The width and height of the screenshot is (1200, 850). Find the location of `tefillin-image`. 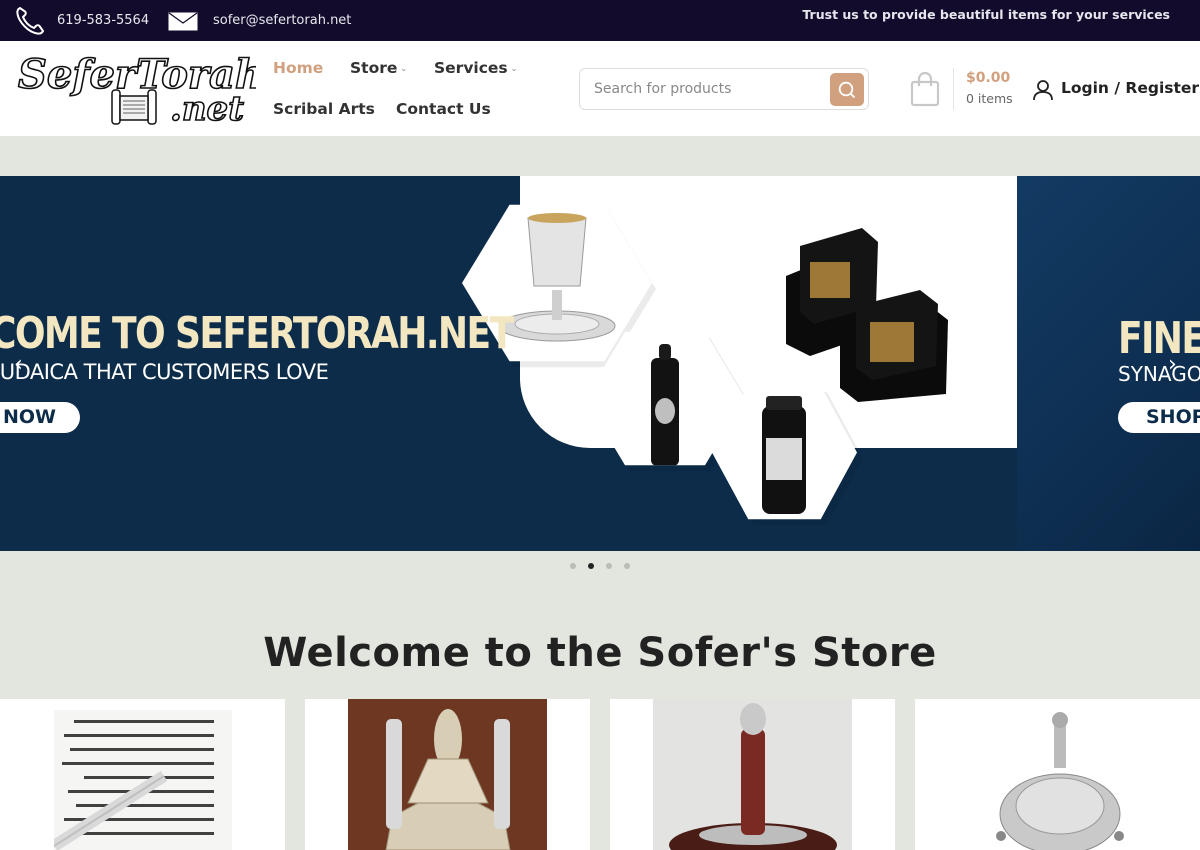

tefillin-image is located at coordinates (867, 315).